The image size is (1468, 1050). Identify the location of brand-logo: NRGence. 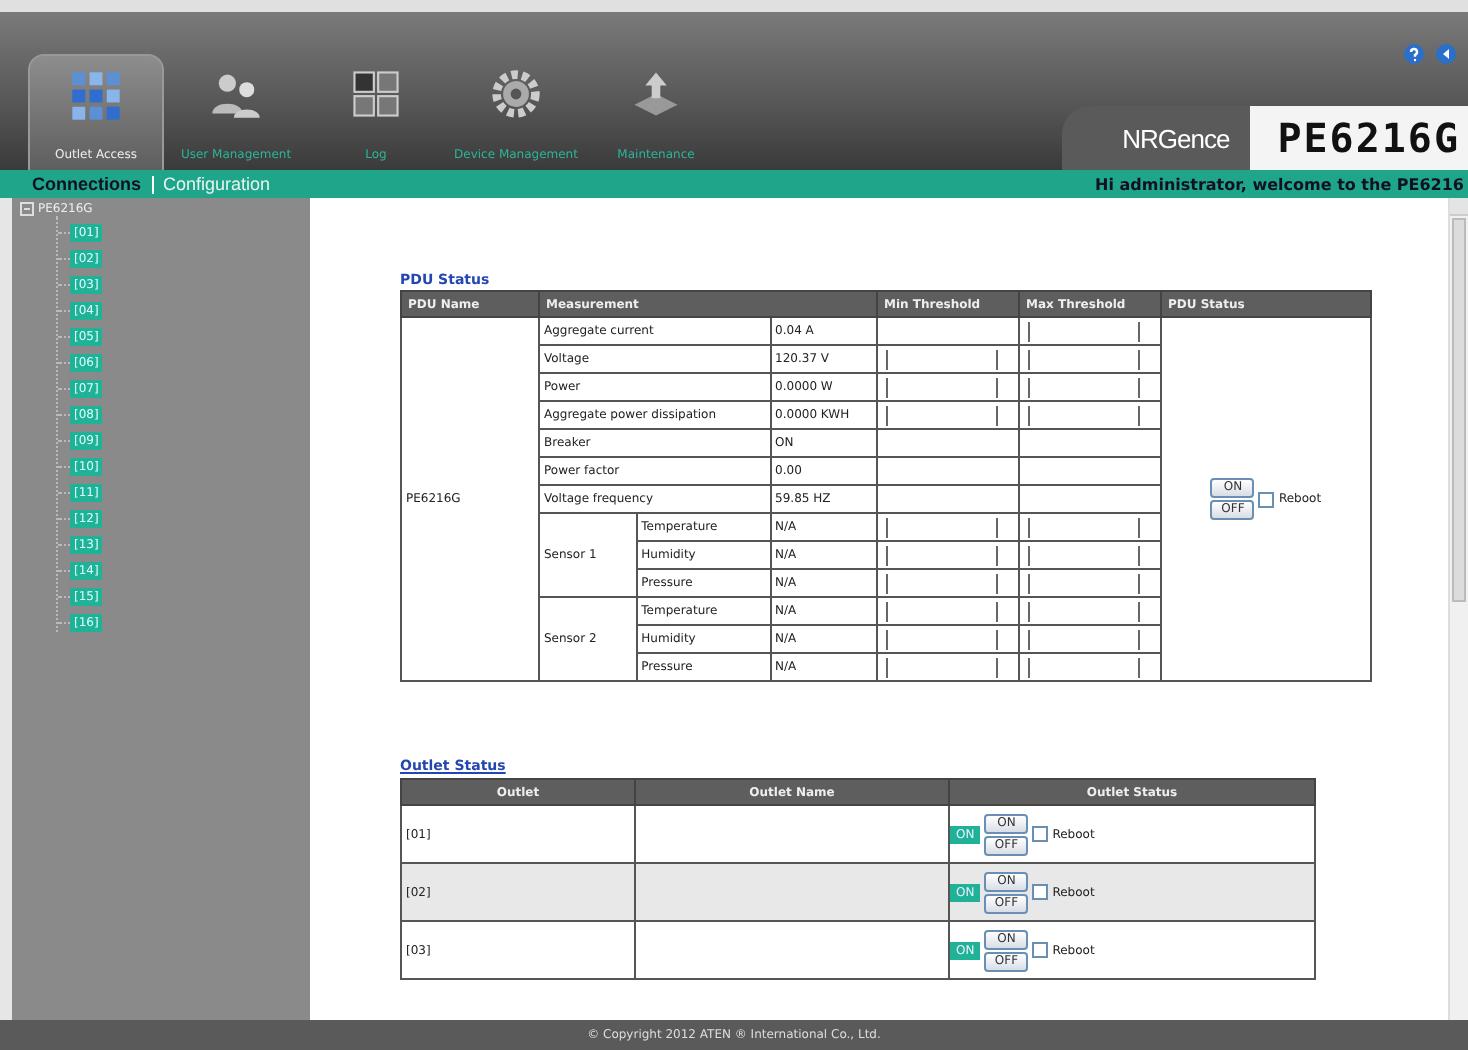
(1156, 138).